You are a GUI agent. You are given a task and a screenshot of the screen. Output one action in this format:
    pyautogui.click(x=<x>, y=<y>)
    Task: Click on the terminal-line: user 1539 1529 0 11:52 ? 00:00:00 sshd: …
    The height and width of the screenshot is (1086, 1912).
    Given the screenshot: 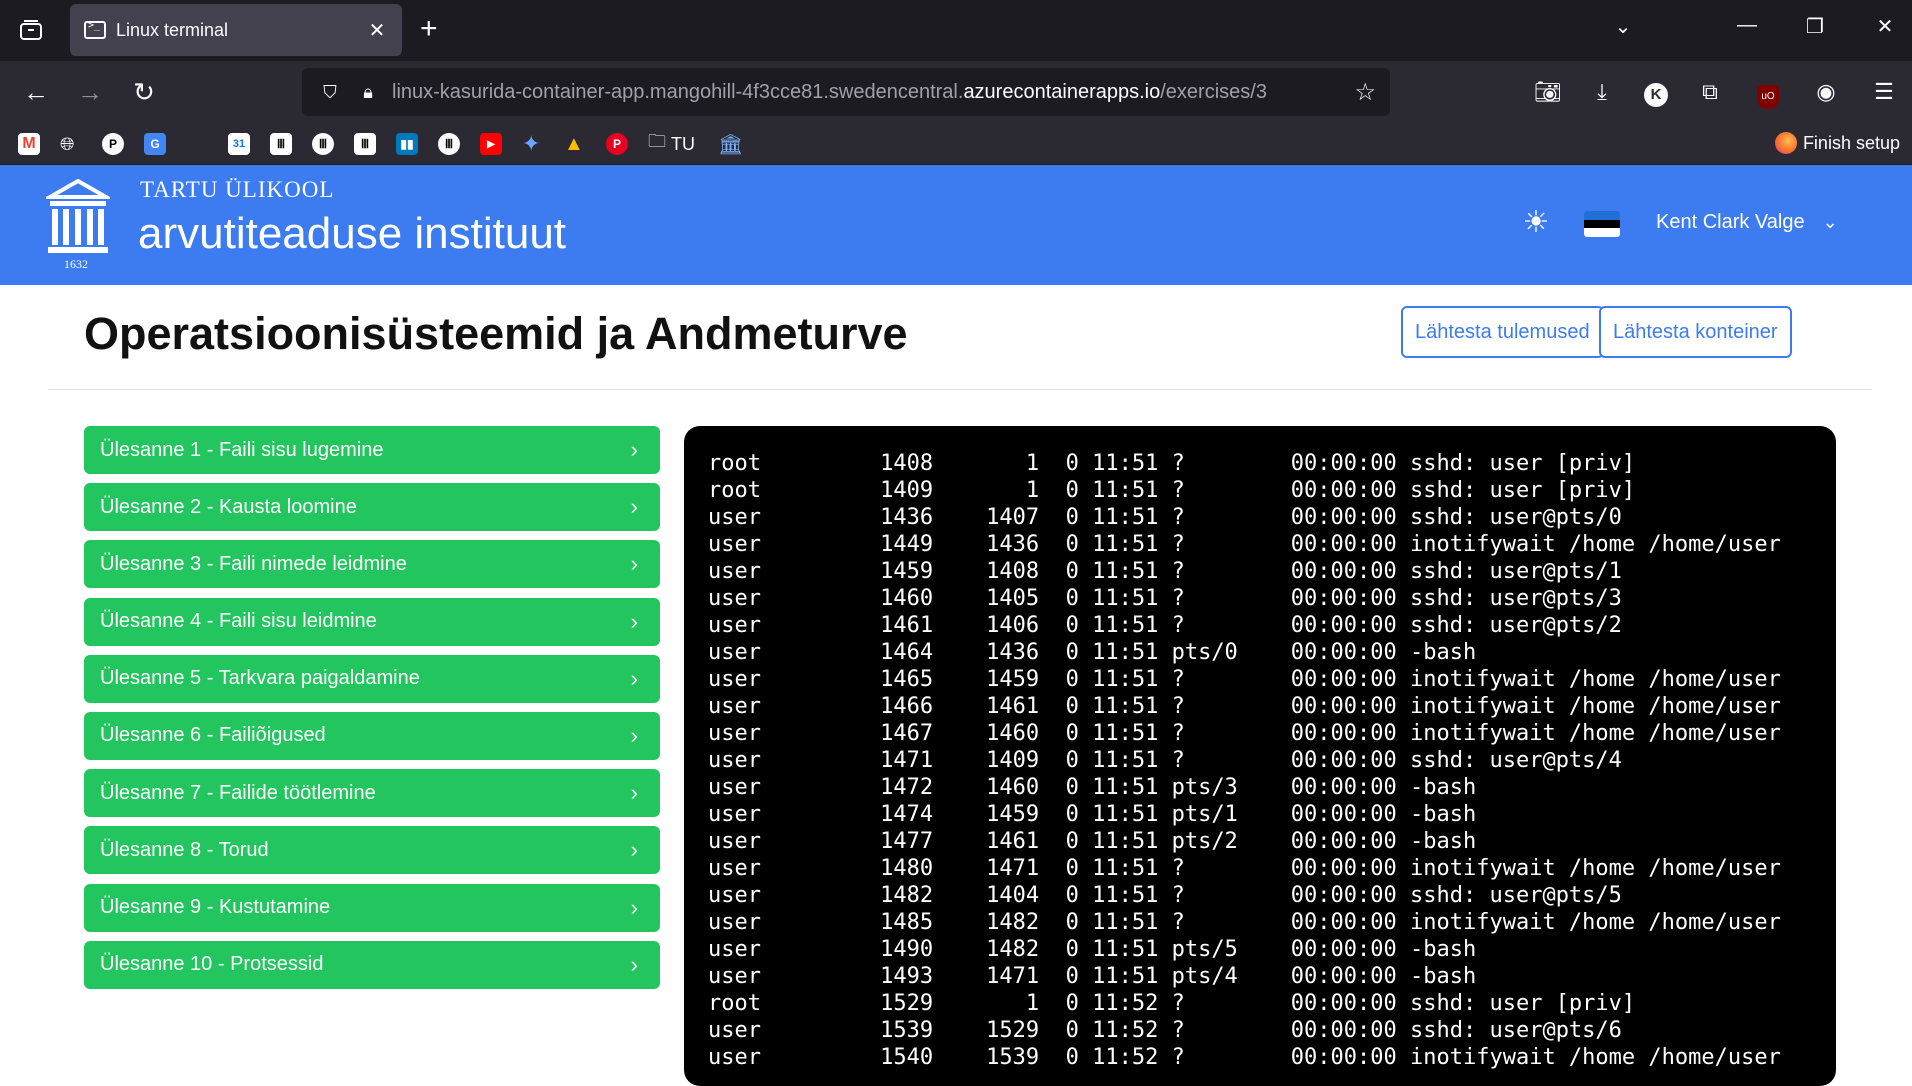 What is the action you would take?
    pyautogui.click(x=1165, y=1030)
    